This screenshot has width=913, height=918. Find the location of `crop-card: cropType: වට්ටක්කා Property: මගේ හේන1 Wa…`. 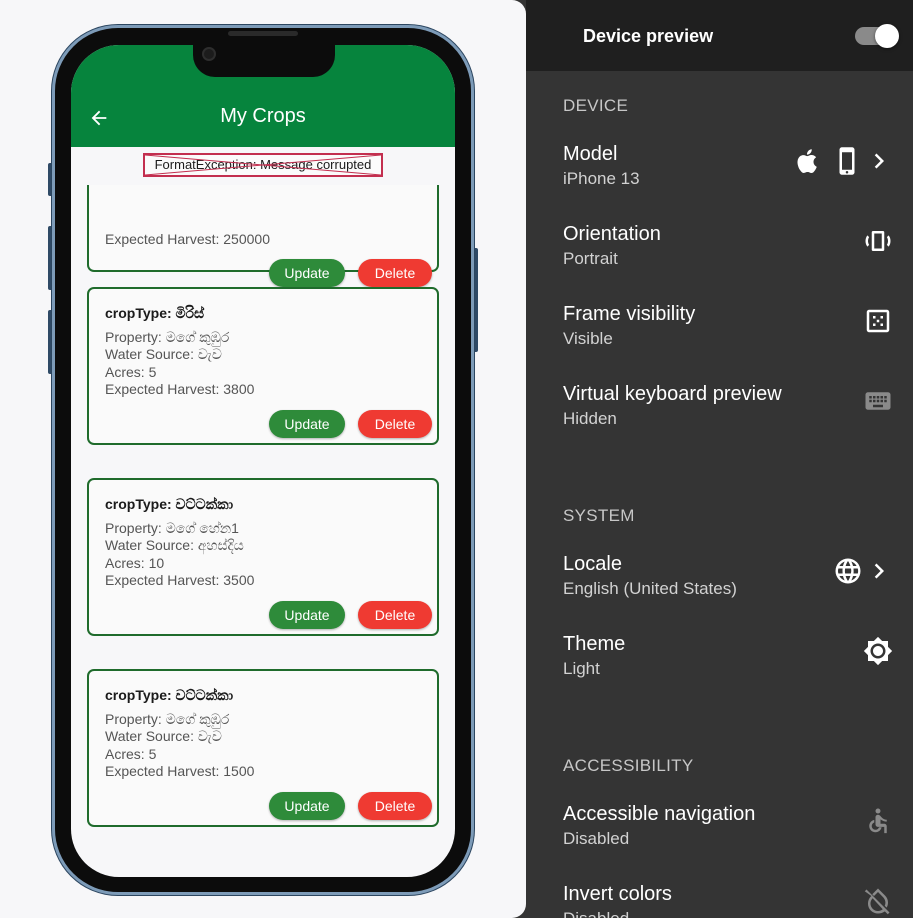

crop-card: cropType: වට්ටක්කා Property: මගේ හේන1 Wa… is located at coordinates (263, 557).